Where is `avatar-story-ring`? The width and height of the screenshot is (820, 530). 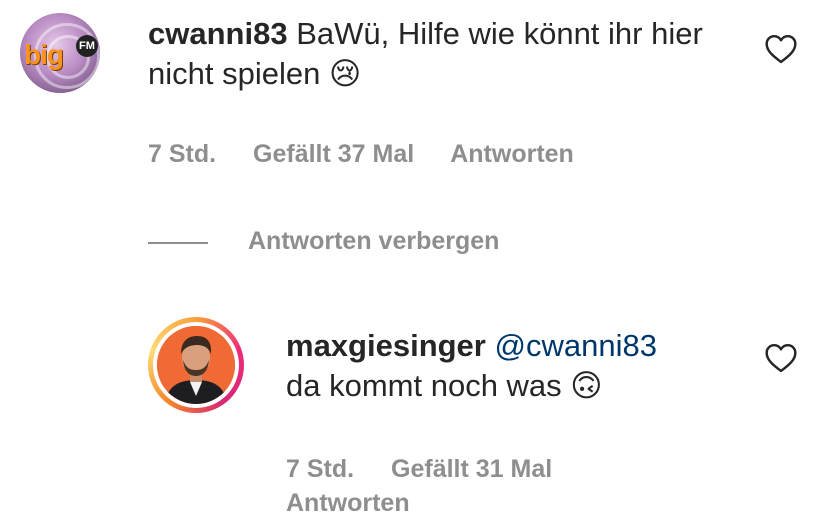
avatar-story-ring is located at coordinates (196, 365).